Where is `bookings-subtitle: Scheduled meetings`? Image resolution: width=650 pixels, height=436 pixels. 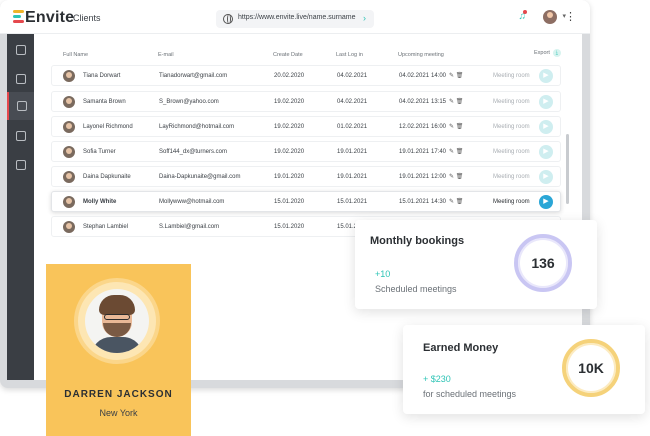 bookings-subtitle: Scheduled meetings is located at coordinates (416, 289).